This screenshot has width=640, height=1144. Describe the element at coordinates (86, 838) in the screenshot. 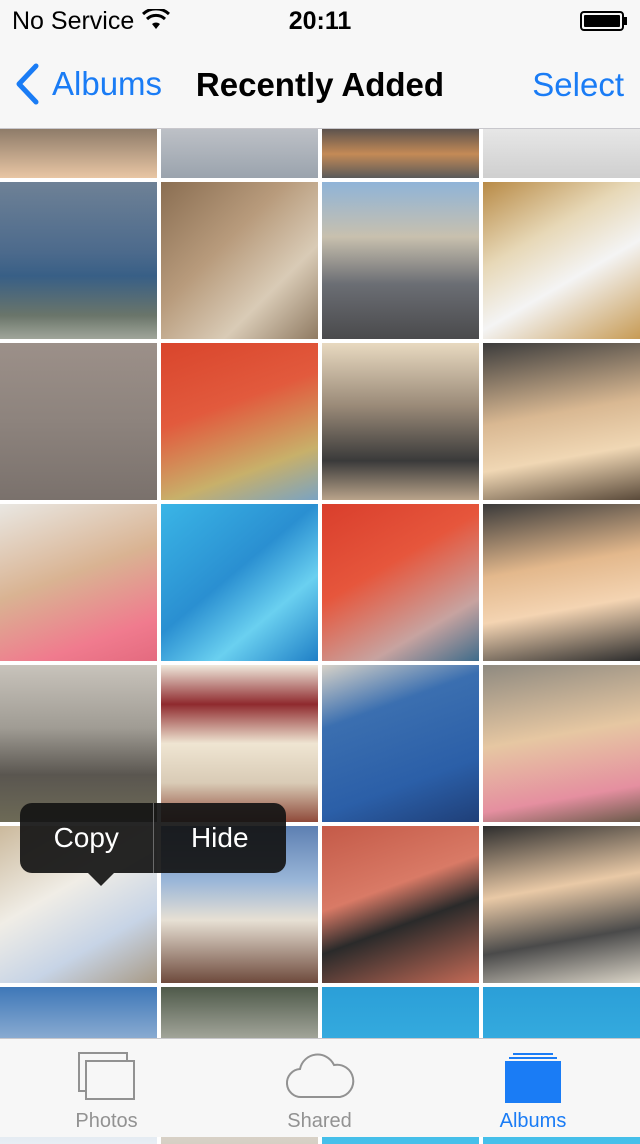

I see `copy-button: Copy` at that location.